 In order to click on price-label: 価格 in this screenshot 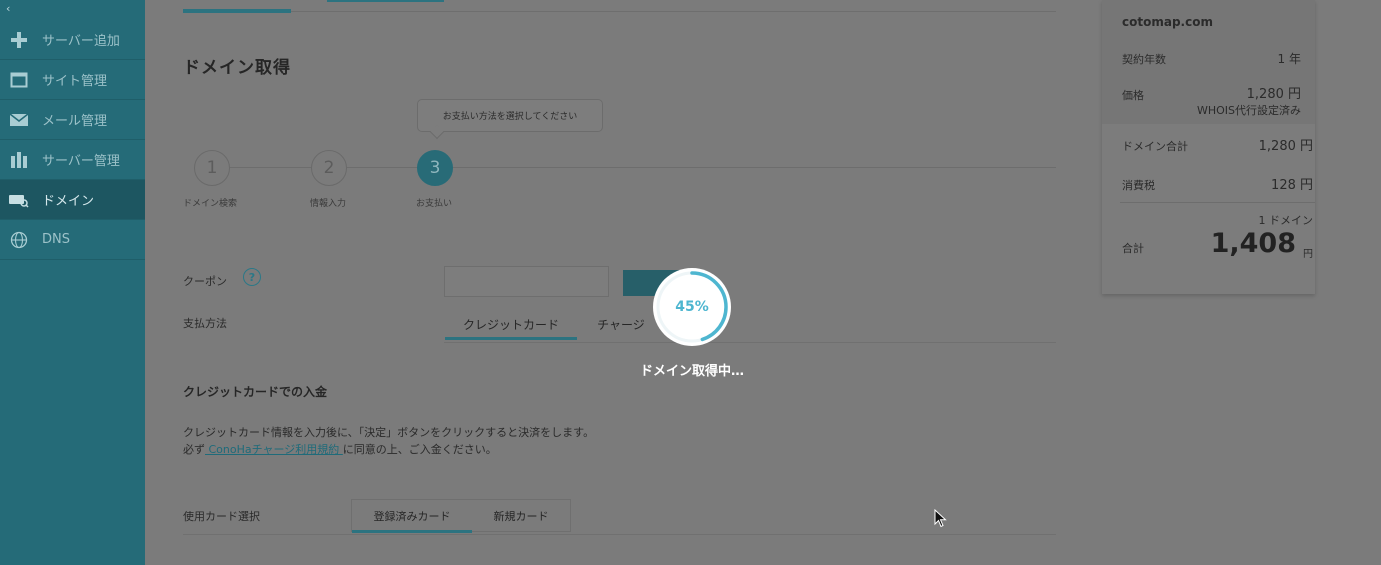, I will do `click(1133, 95)`.